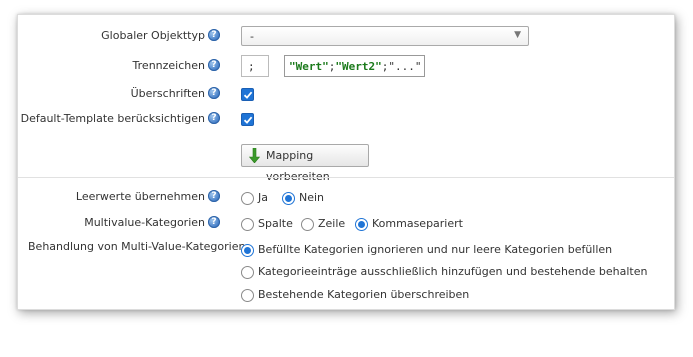  I want to click on default-template-checkbox, so click(247, 119).